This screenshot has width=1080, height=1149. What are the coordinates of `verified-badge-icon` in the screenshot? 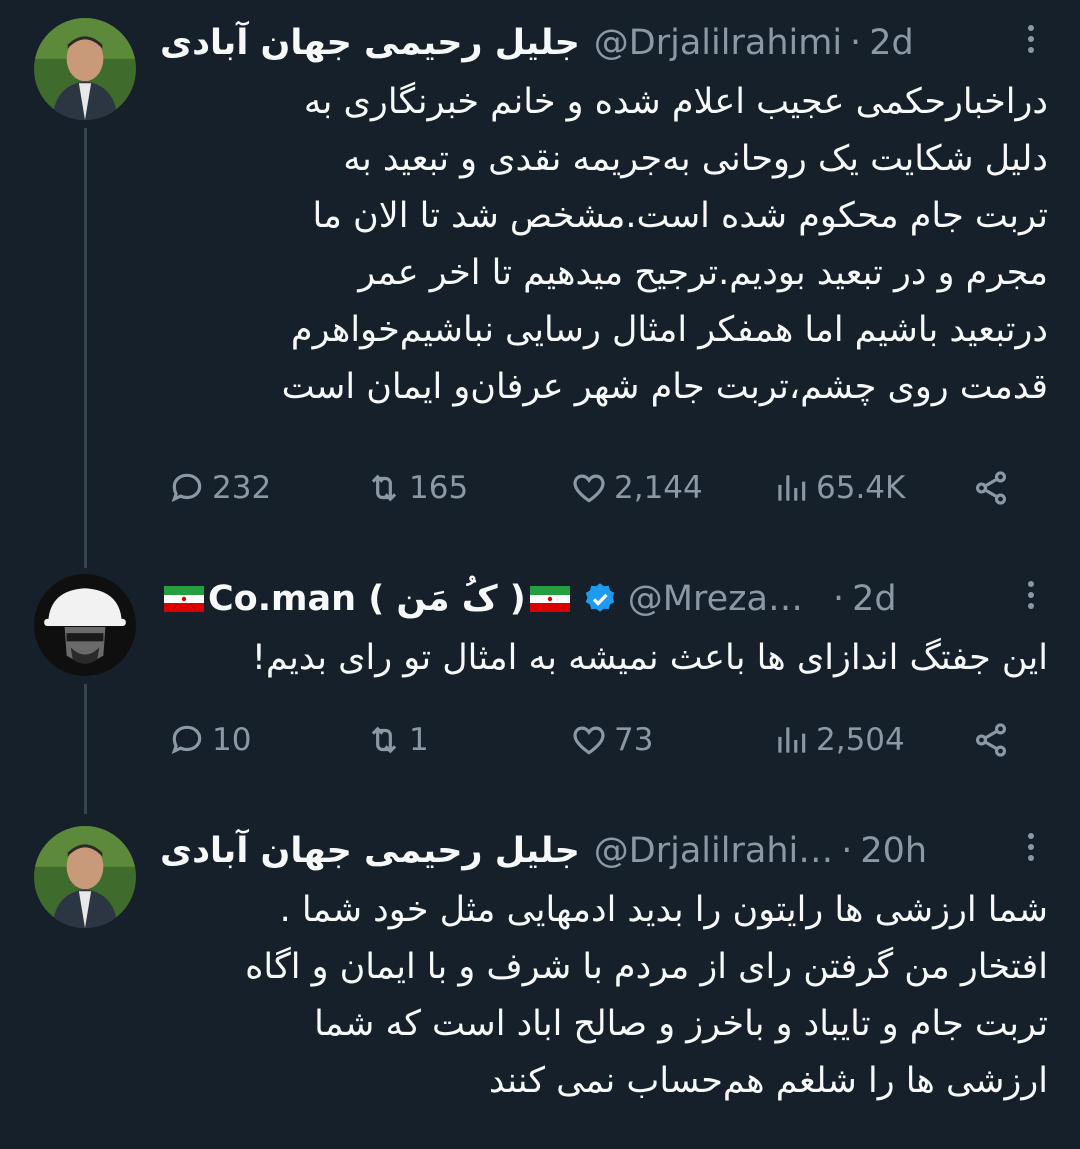 It's located at (600, 597).